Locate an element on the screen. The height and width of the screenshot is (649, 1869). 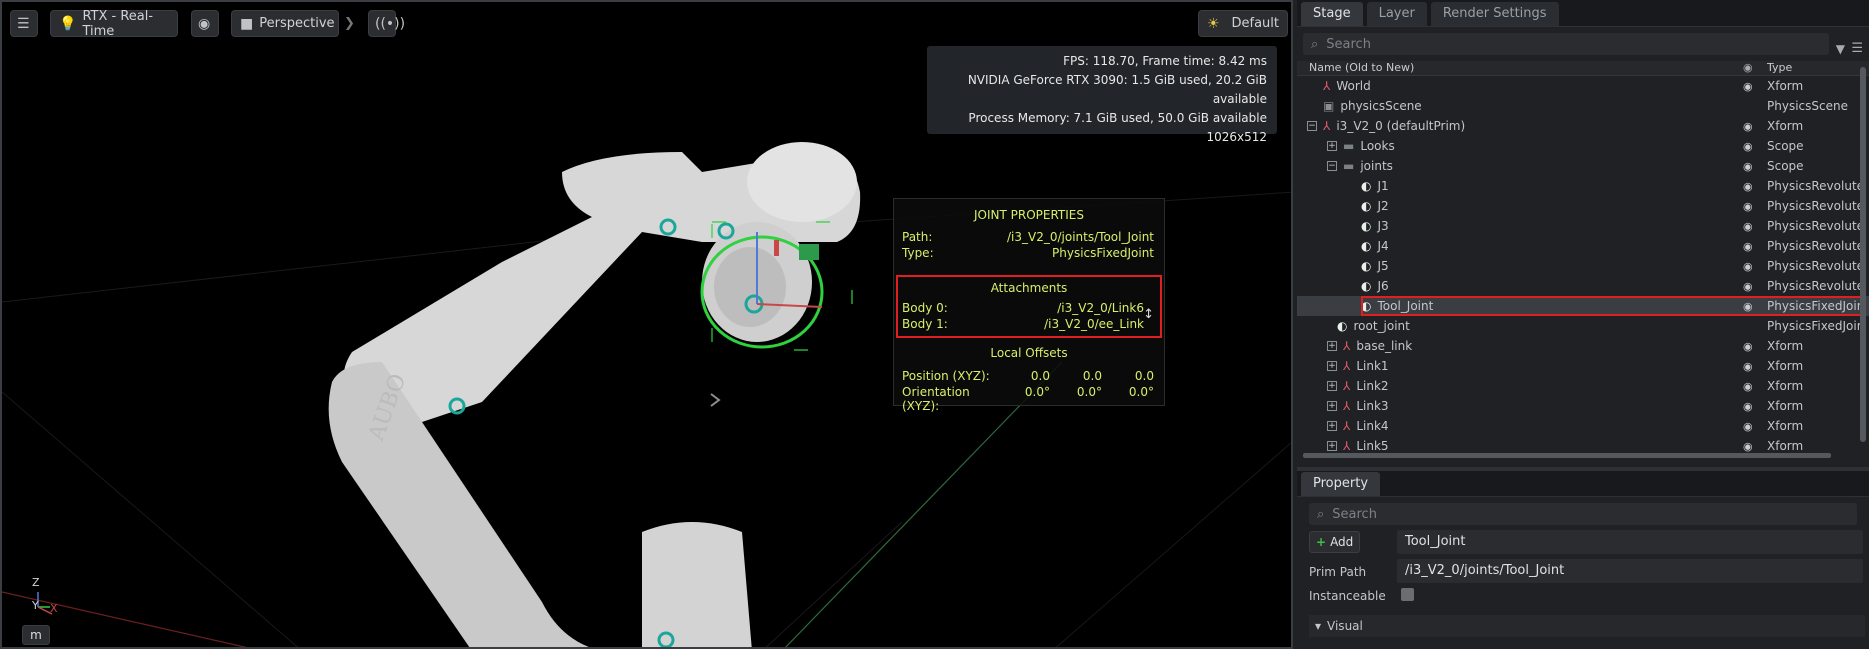
tree-row: ◐ J1 ◉ PhysicsRevolute is located at coordinates (1583, 186).